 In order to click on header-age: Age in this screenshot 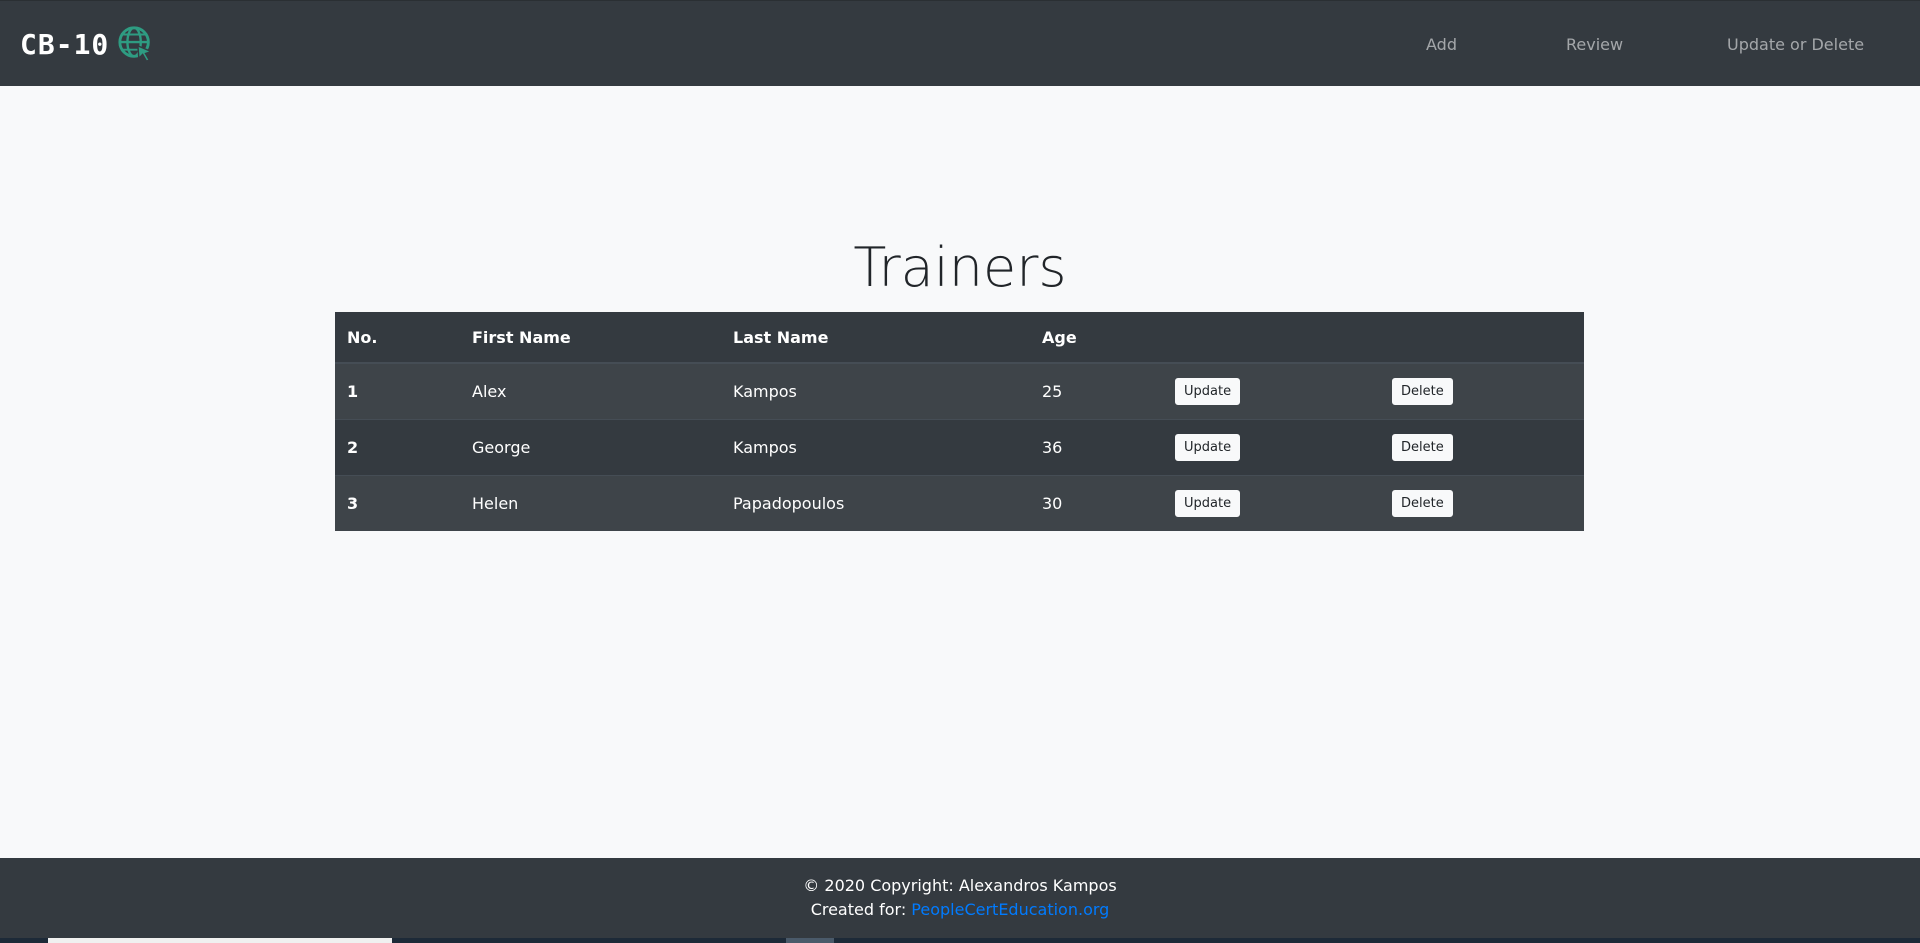, I will do `click(1096, 338)`.